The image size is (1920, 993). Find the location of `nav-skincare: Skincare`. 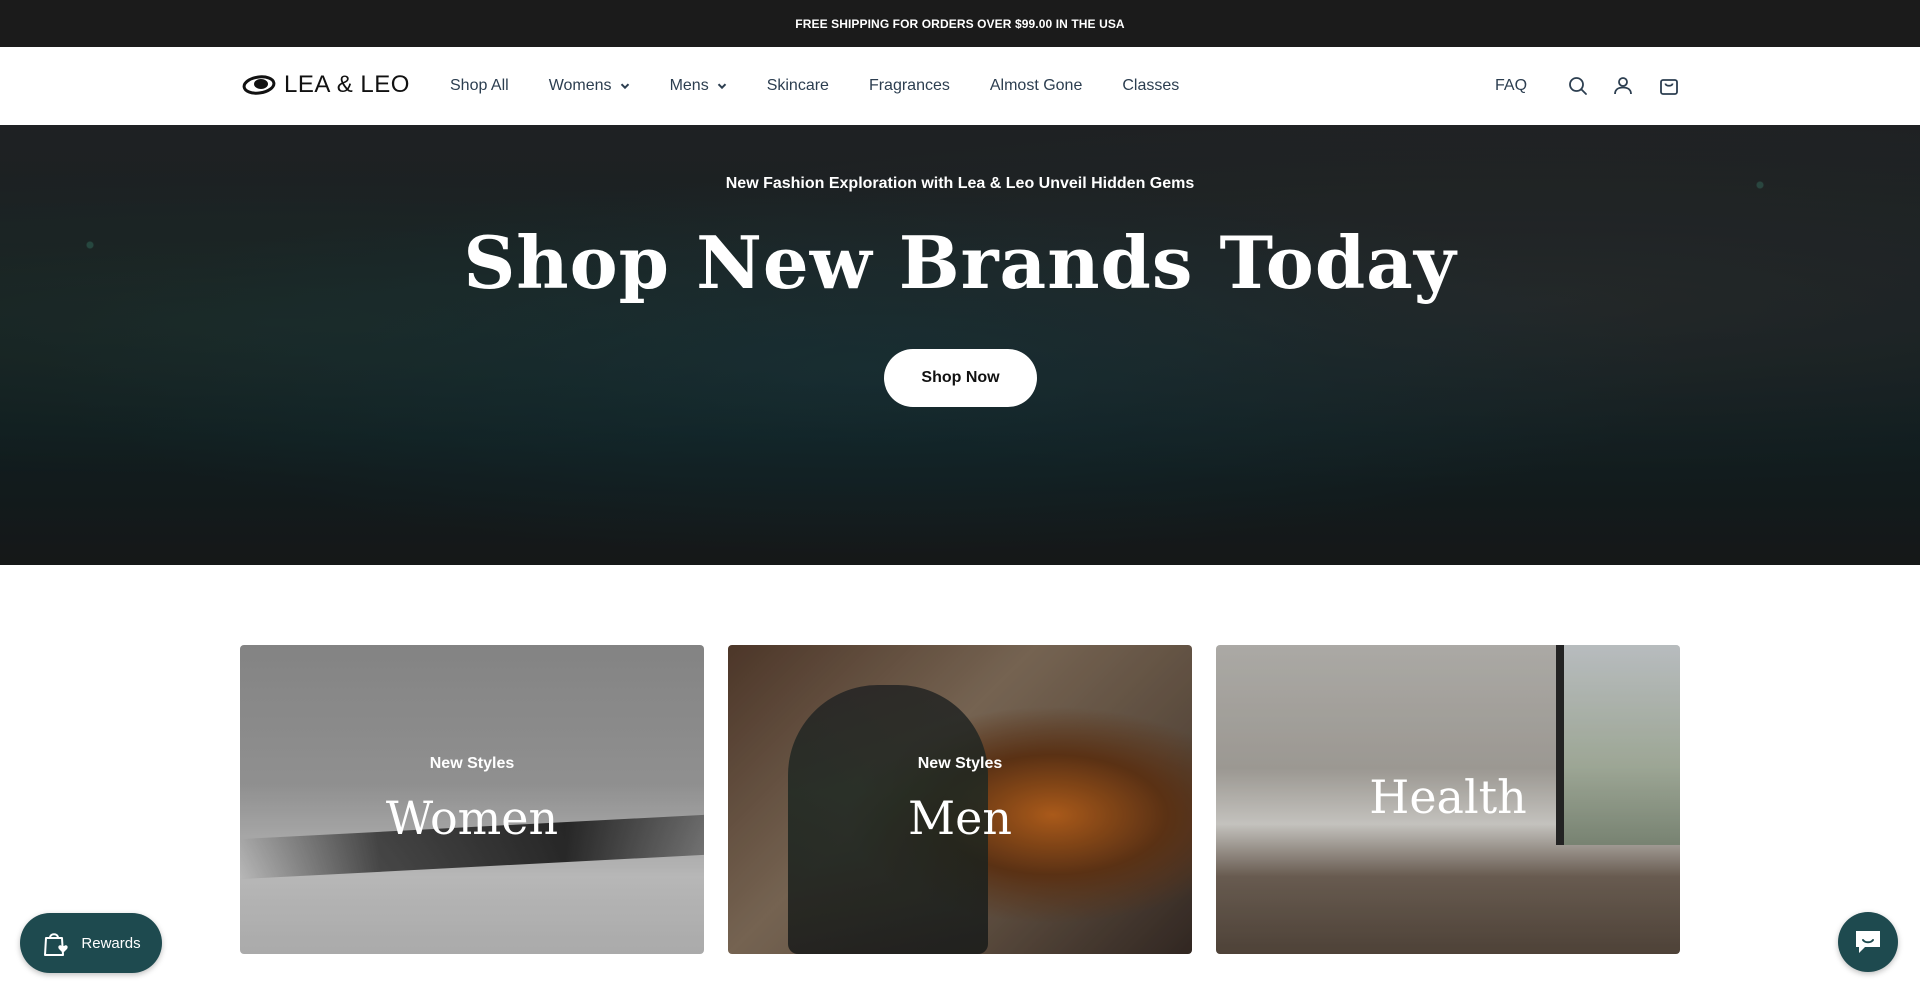

nav-skincare: Skincare is located at coordinates (798, 86).